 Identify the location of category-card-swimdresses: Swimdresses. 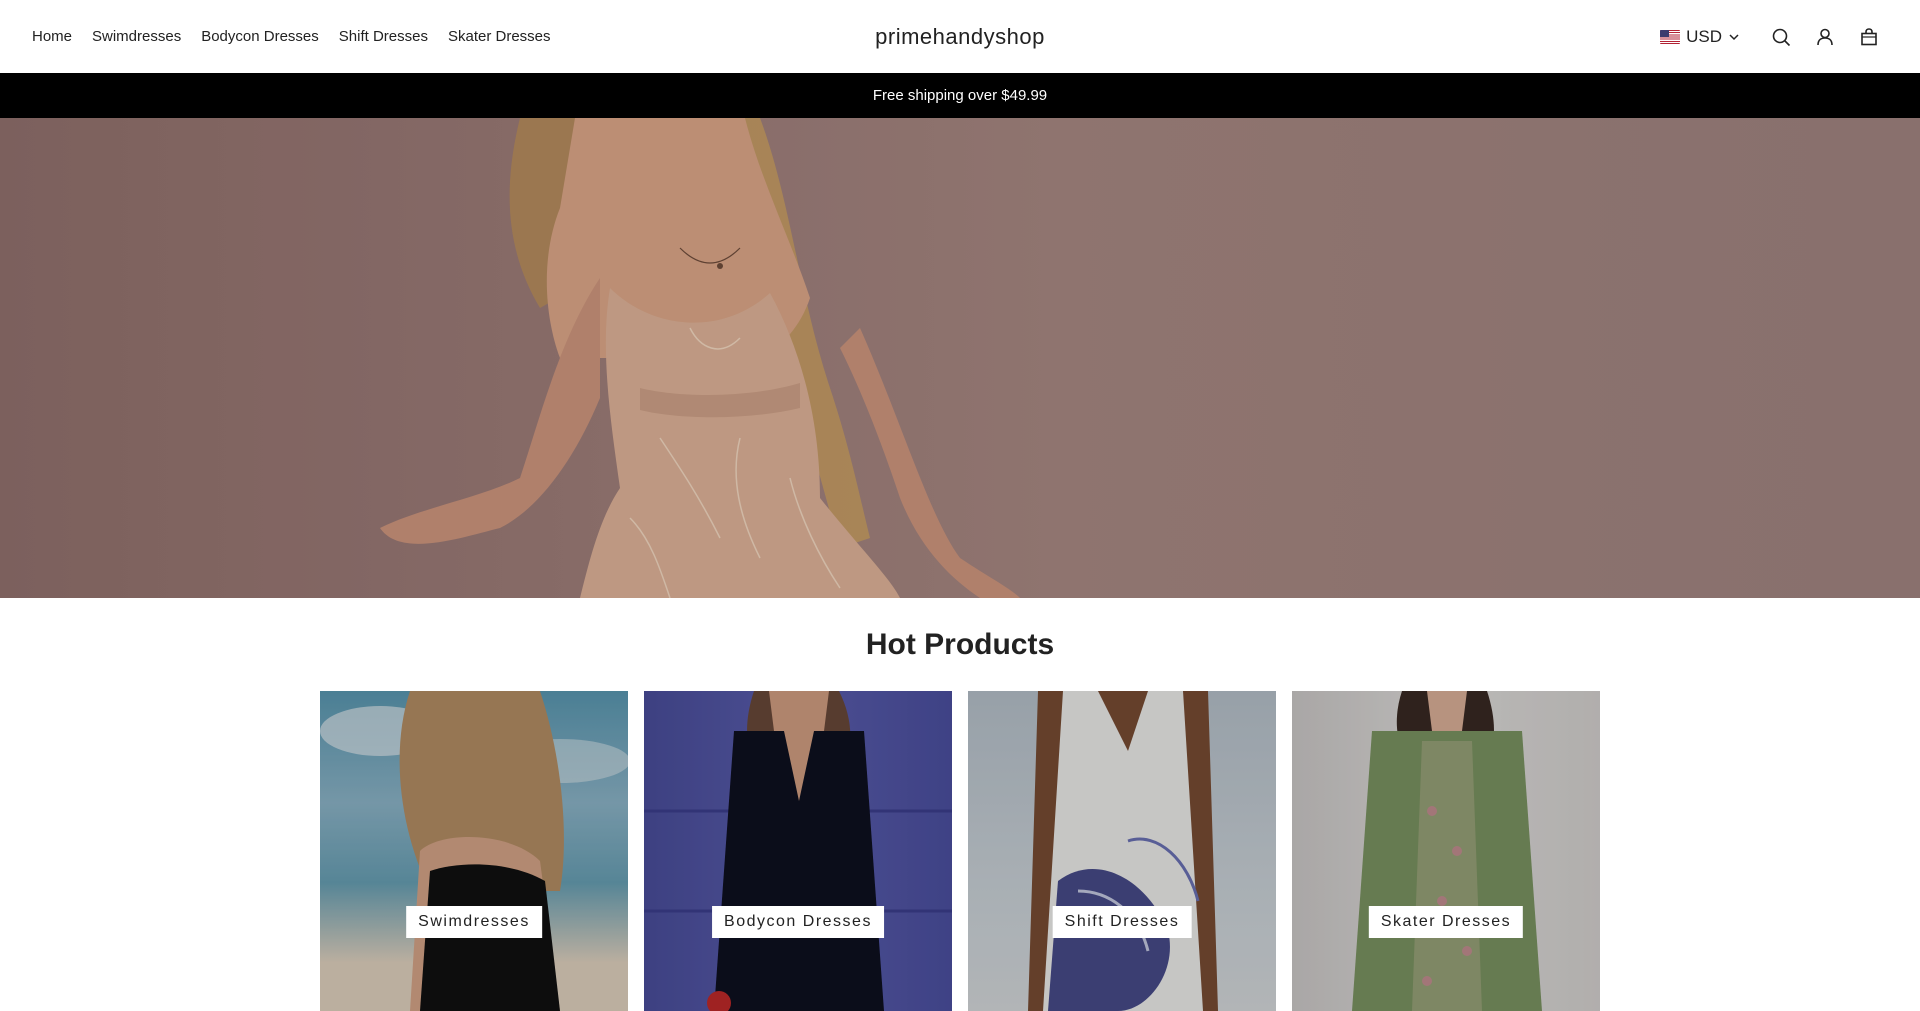
(474, 851).